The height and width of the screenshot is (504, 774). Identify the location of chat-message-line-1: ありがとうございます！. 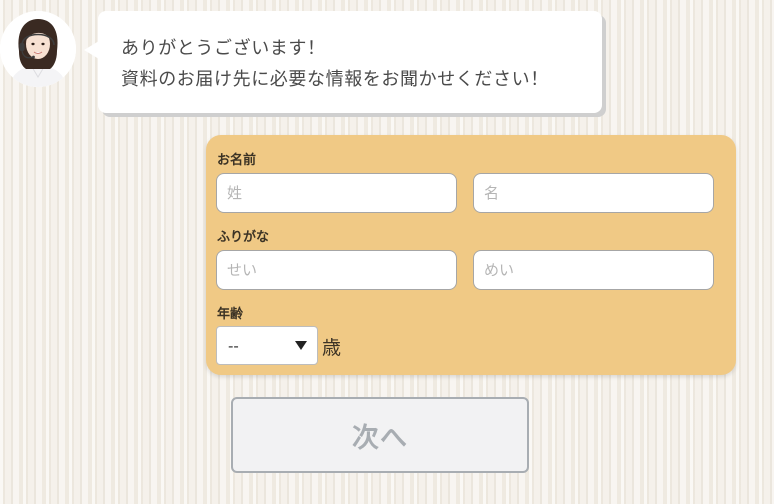
(223, 48).